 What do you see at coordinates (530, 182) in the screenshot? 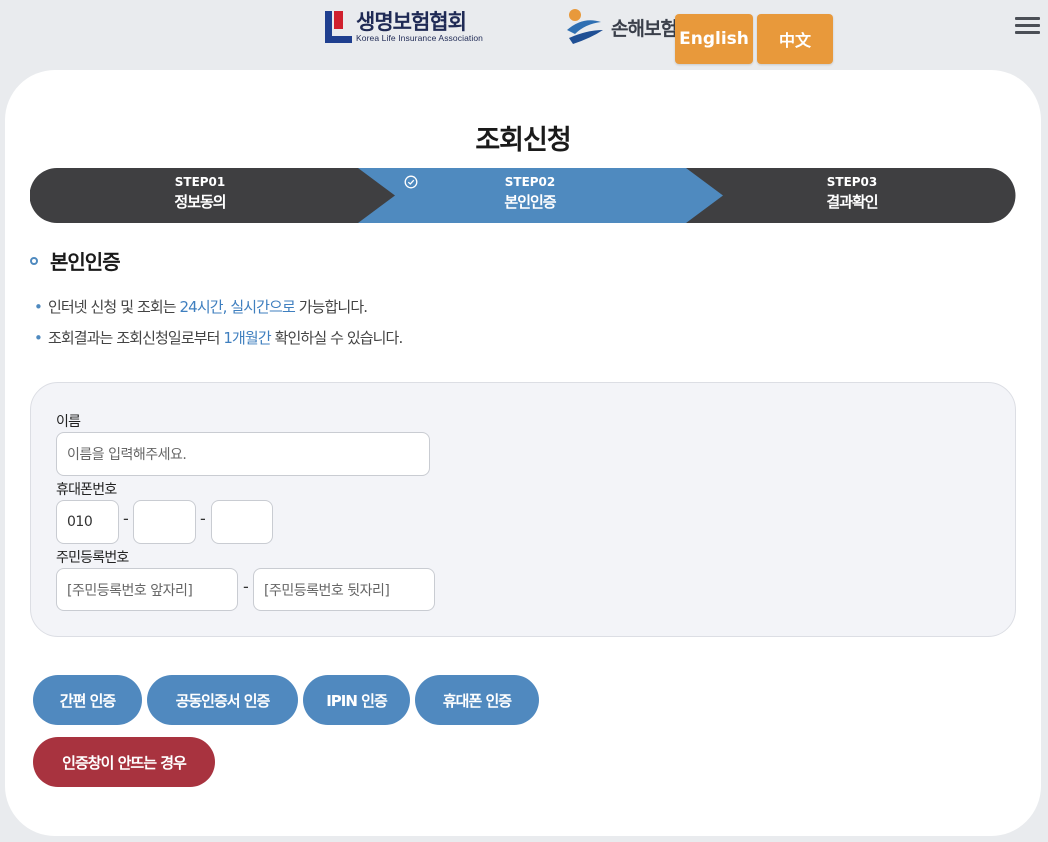
I see `step-2-number: STEP02` at bounding box center [530, 182].